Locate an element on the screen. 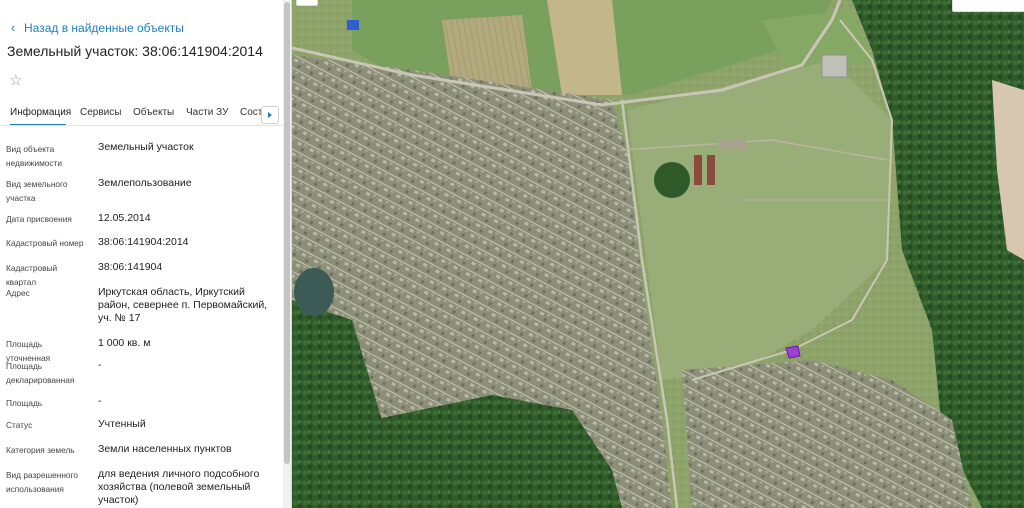 The width and height of the screenshot is (1024, 508). prop-label: Категория земель is located at coordinates (40, 450).